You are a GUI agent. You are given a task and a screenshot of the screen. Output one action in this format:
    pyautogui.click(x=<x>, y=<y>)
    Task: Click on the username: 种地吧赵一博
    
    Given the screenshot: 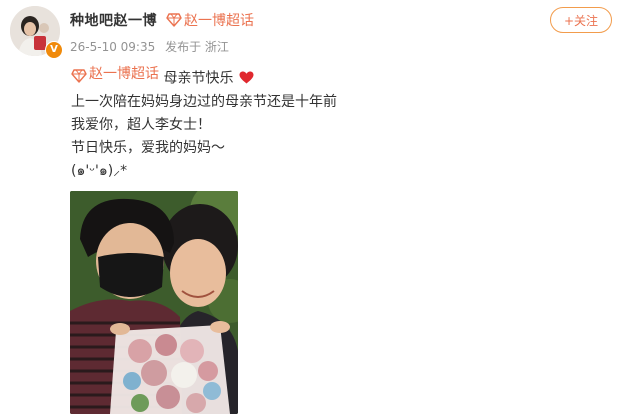 What is the action you would take?
    pyautogui.click(x=113, y=20)
    